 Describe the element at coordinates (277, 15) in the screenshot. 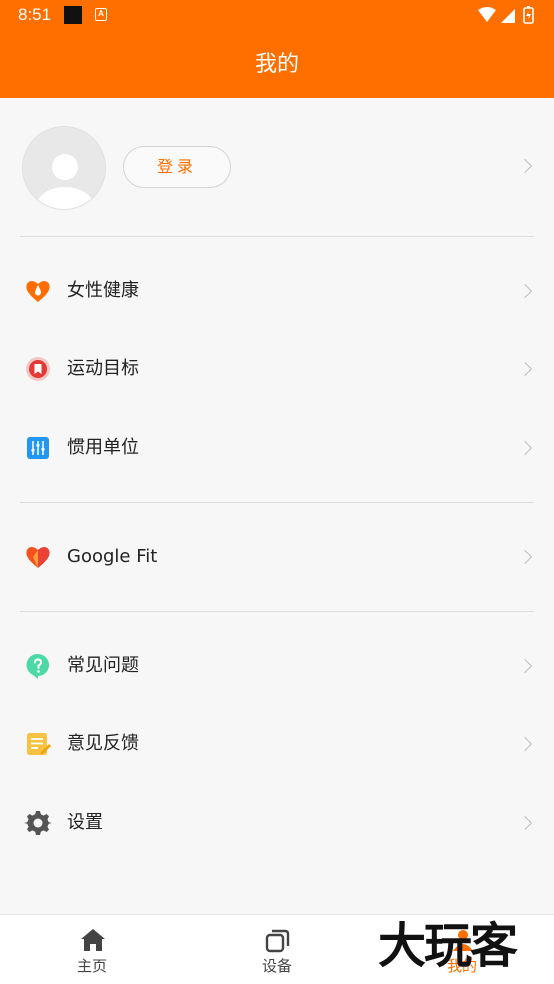

I see `status-bar: 8:51 A` at that location.